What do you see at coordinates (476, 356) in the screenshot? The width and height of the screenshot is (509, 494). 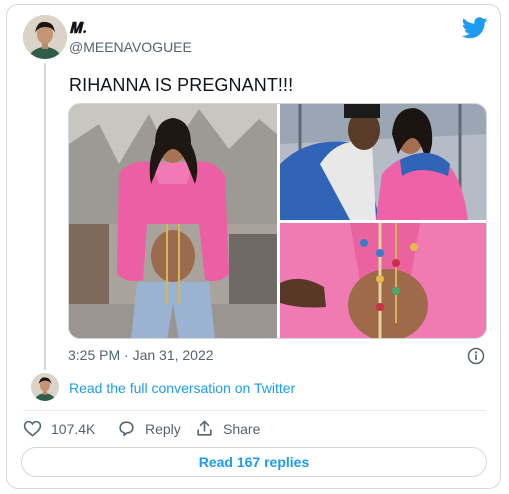 I see `info-icon` at bounding box center [476, 356].